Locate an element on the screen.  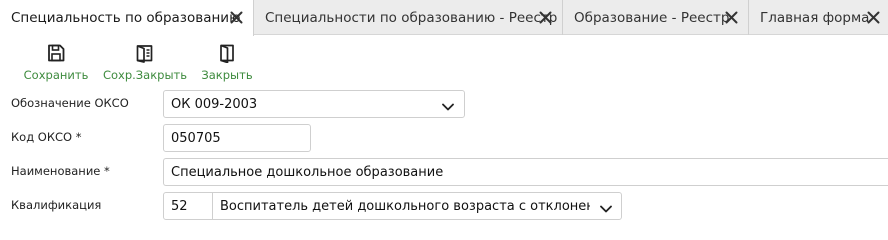
tab-label: Специальность по образованию is located at coordinates (126, 18).